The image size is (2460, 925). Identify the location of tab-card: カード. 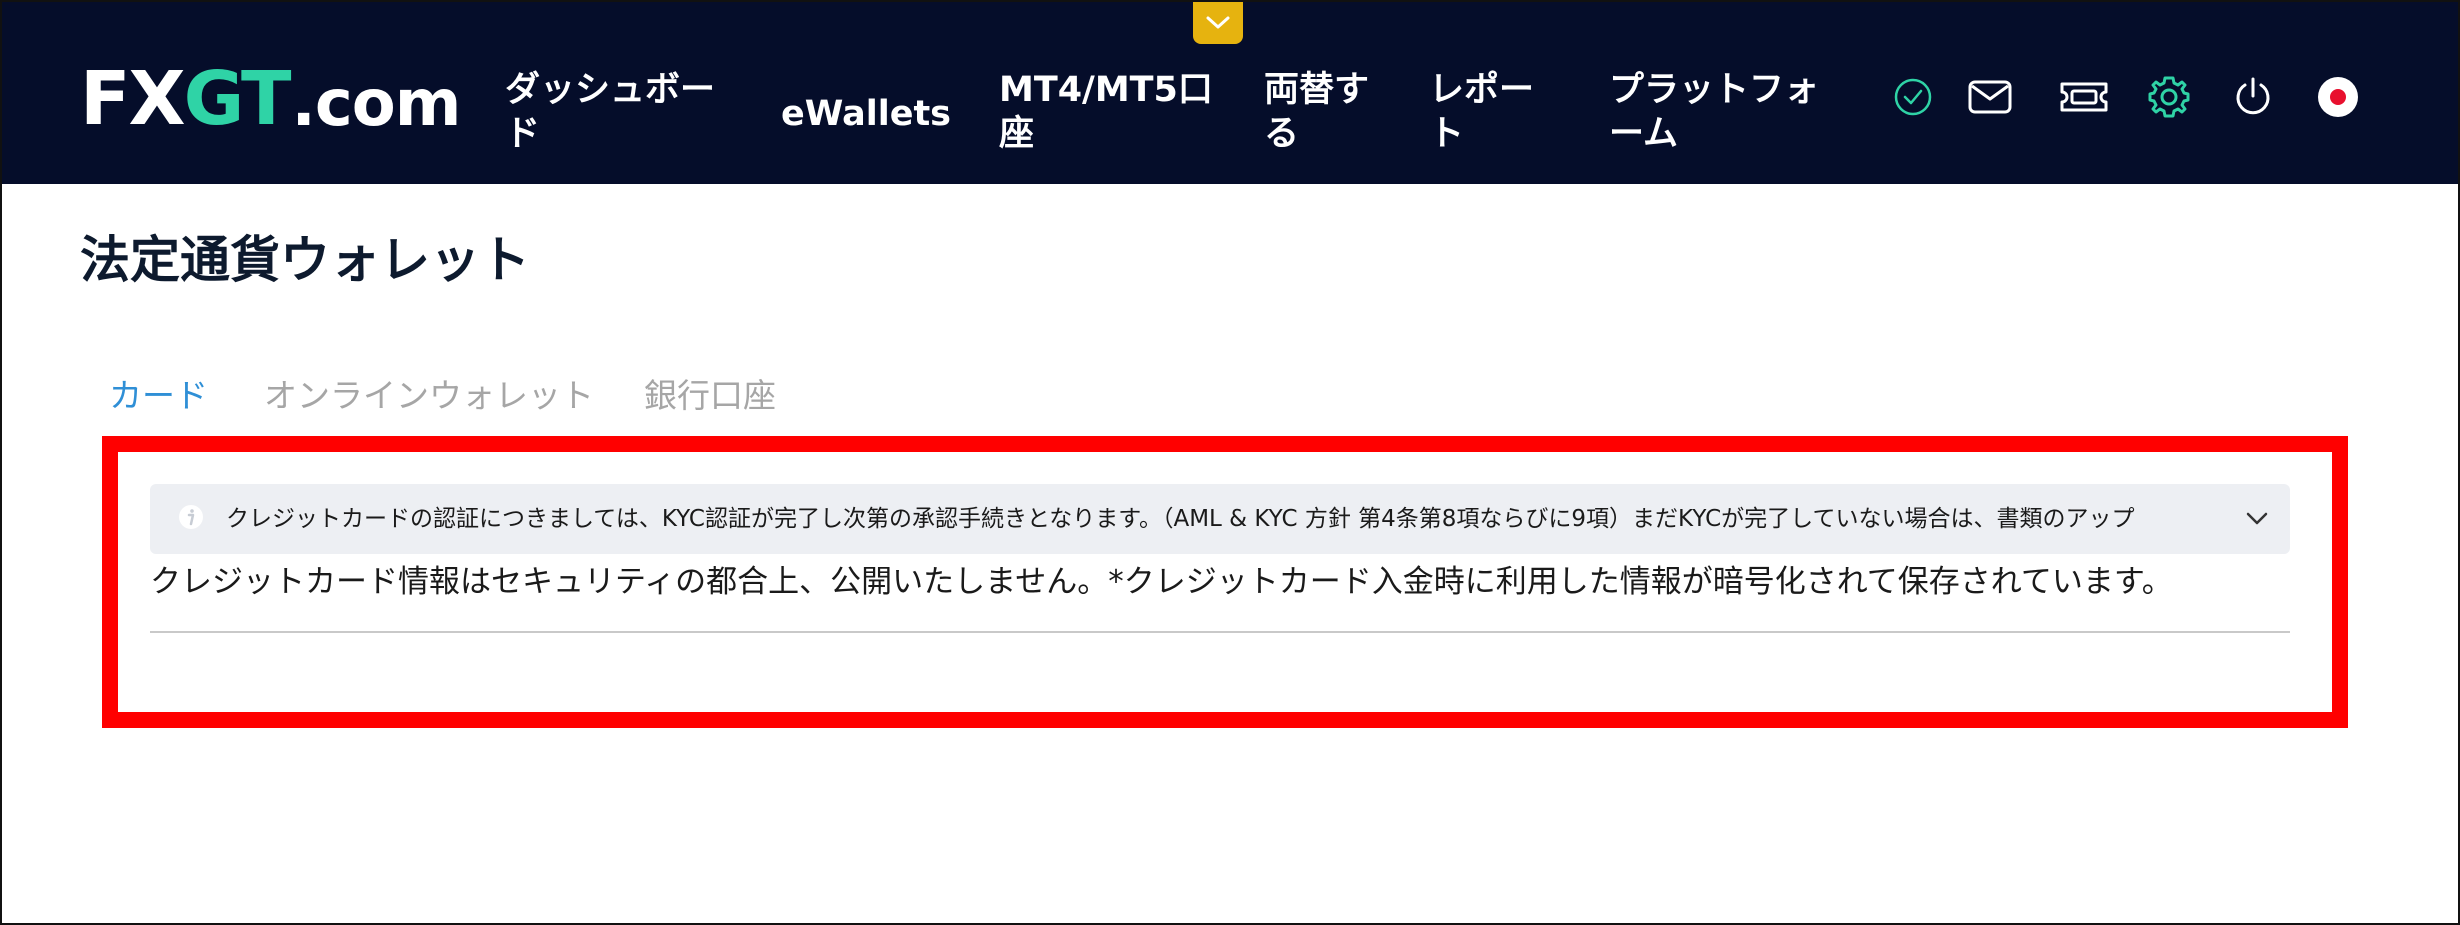
(158, 396).